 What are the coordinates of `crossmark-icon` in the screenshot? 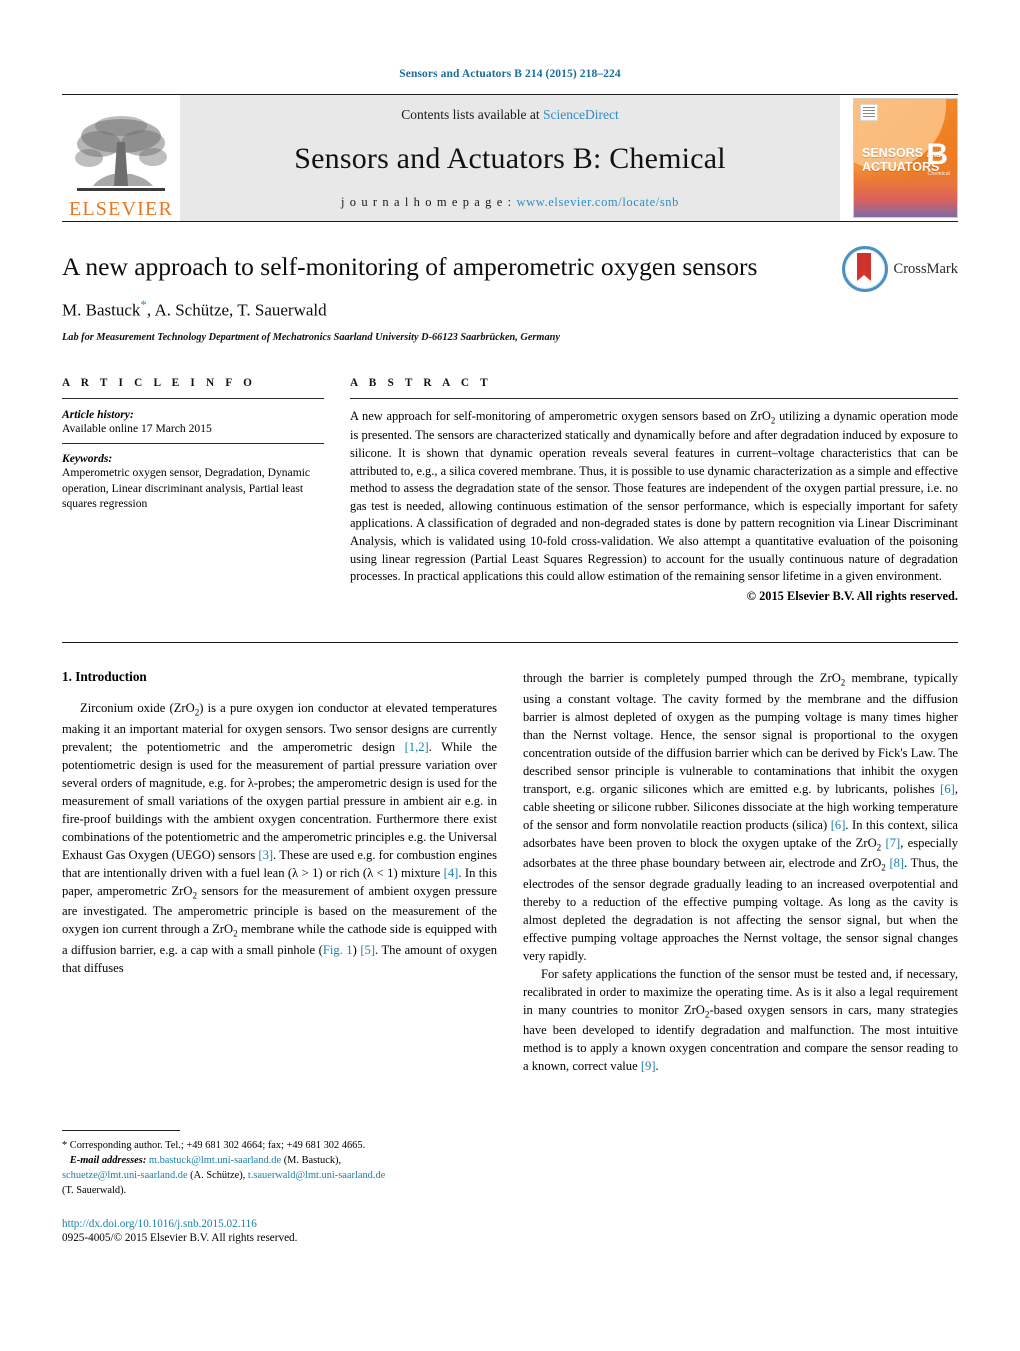 It's located at (864, 269).